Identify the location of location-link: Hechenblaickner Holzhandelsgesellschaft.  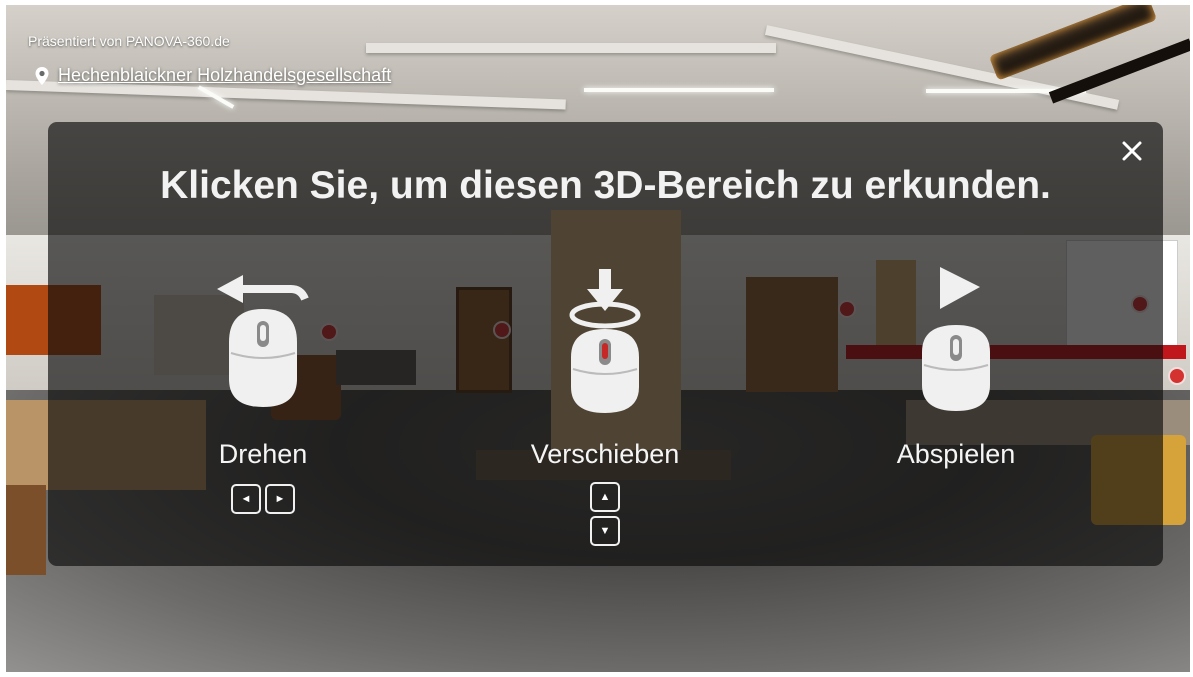
(211, 75).